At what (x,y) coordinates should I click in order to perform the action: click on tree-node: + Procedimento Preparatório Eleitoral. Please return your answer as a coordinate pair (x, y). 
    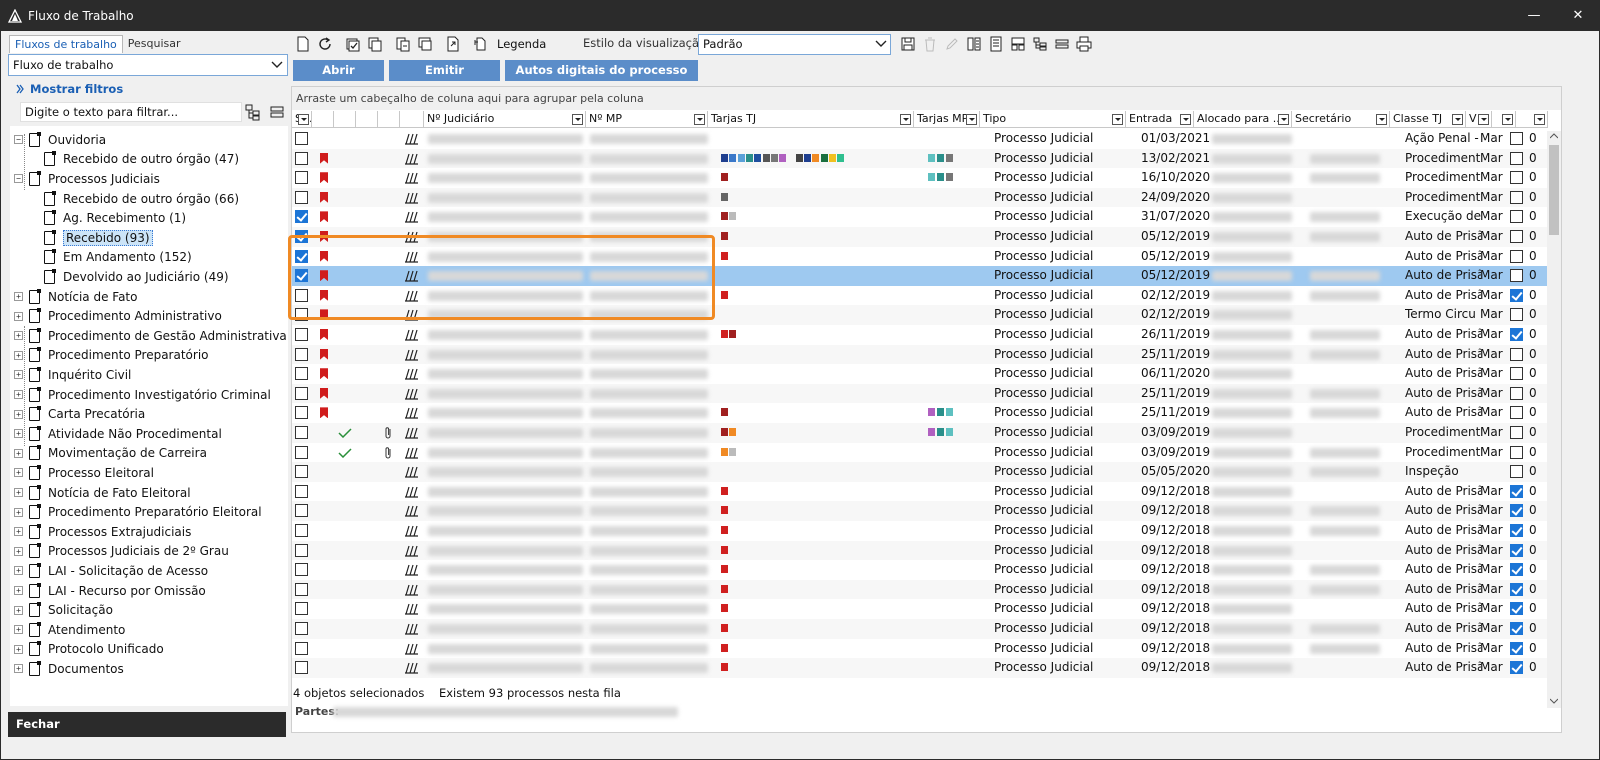
    Looking at the image, I should click on (138, 512).